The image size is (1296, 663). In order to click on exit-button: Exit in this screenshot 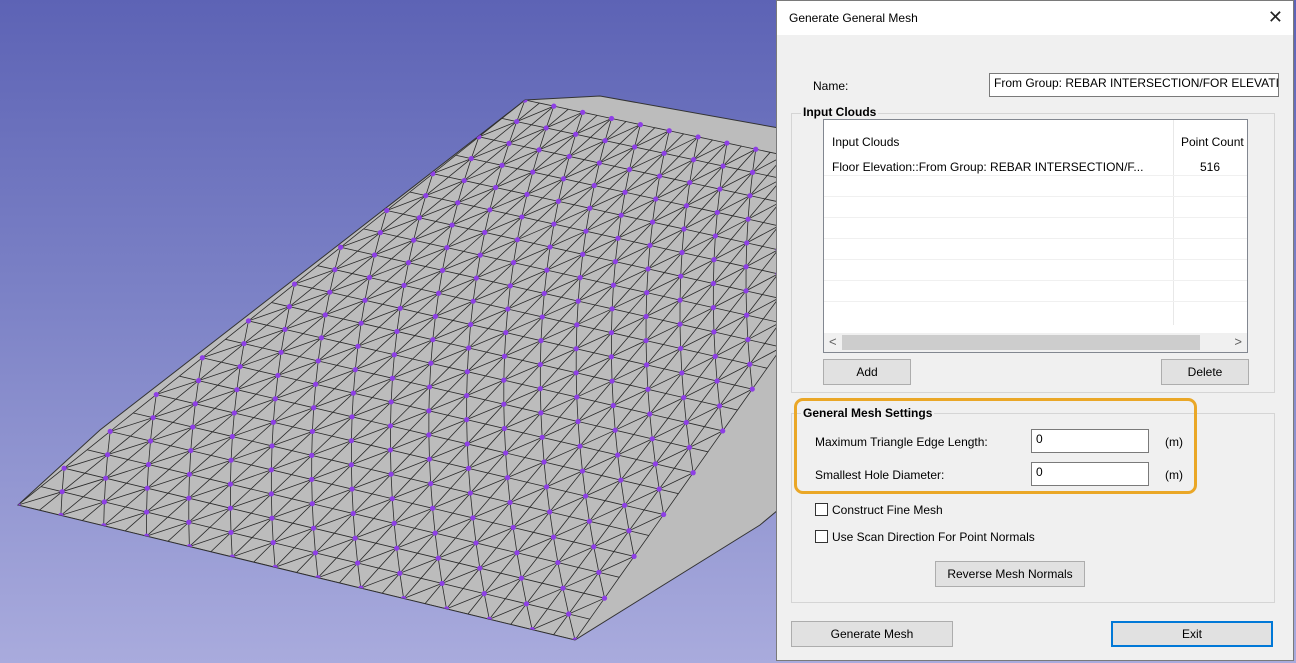, I will do `click(1192, 634)`.